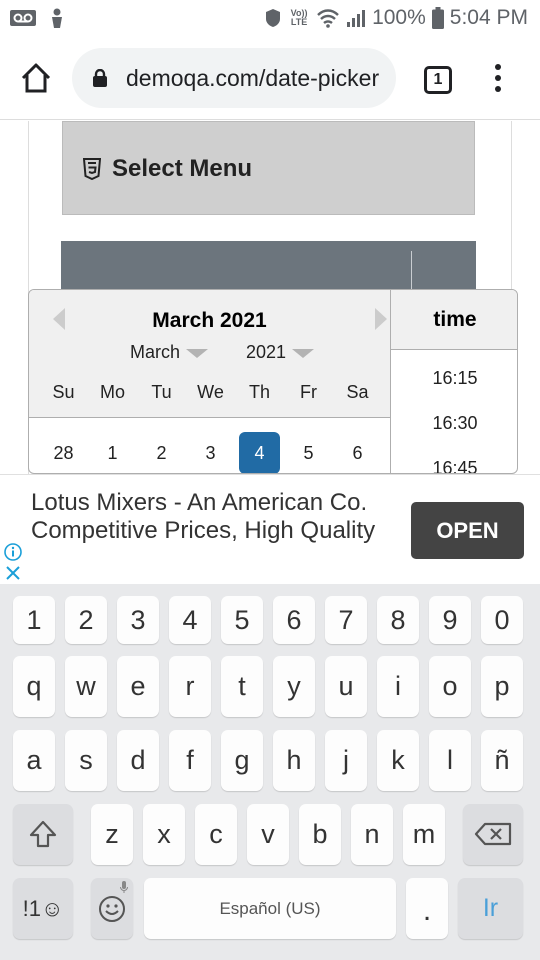  I want to click on mic-icon, so click(124, 887).